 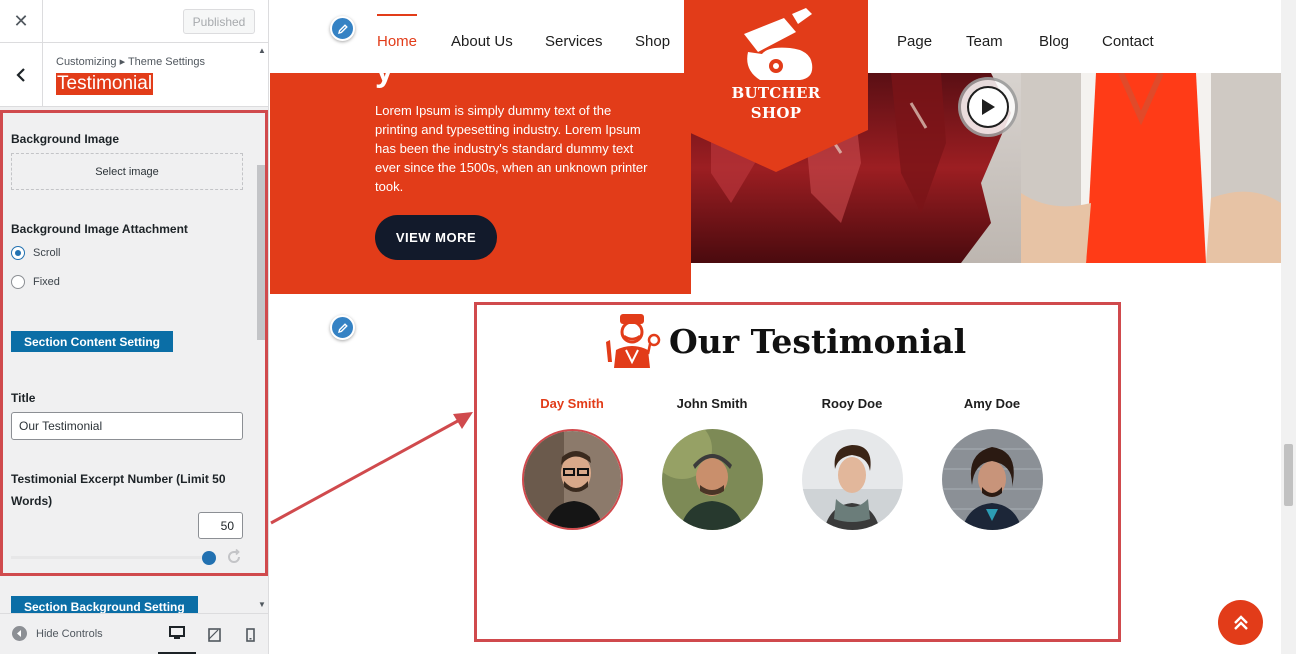 What do you see at coordinates (127, 426) in the screenshot?
I see `title-input: Our Testimonial` at bounding box center [127, 426].